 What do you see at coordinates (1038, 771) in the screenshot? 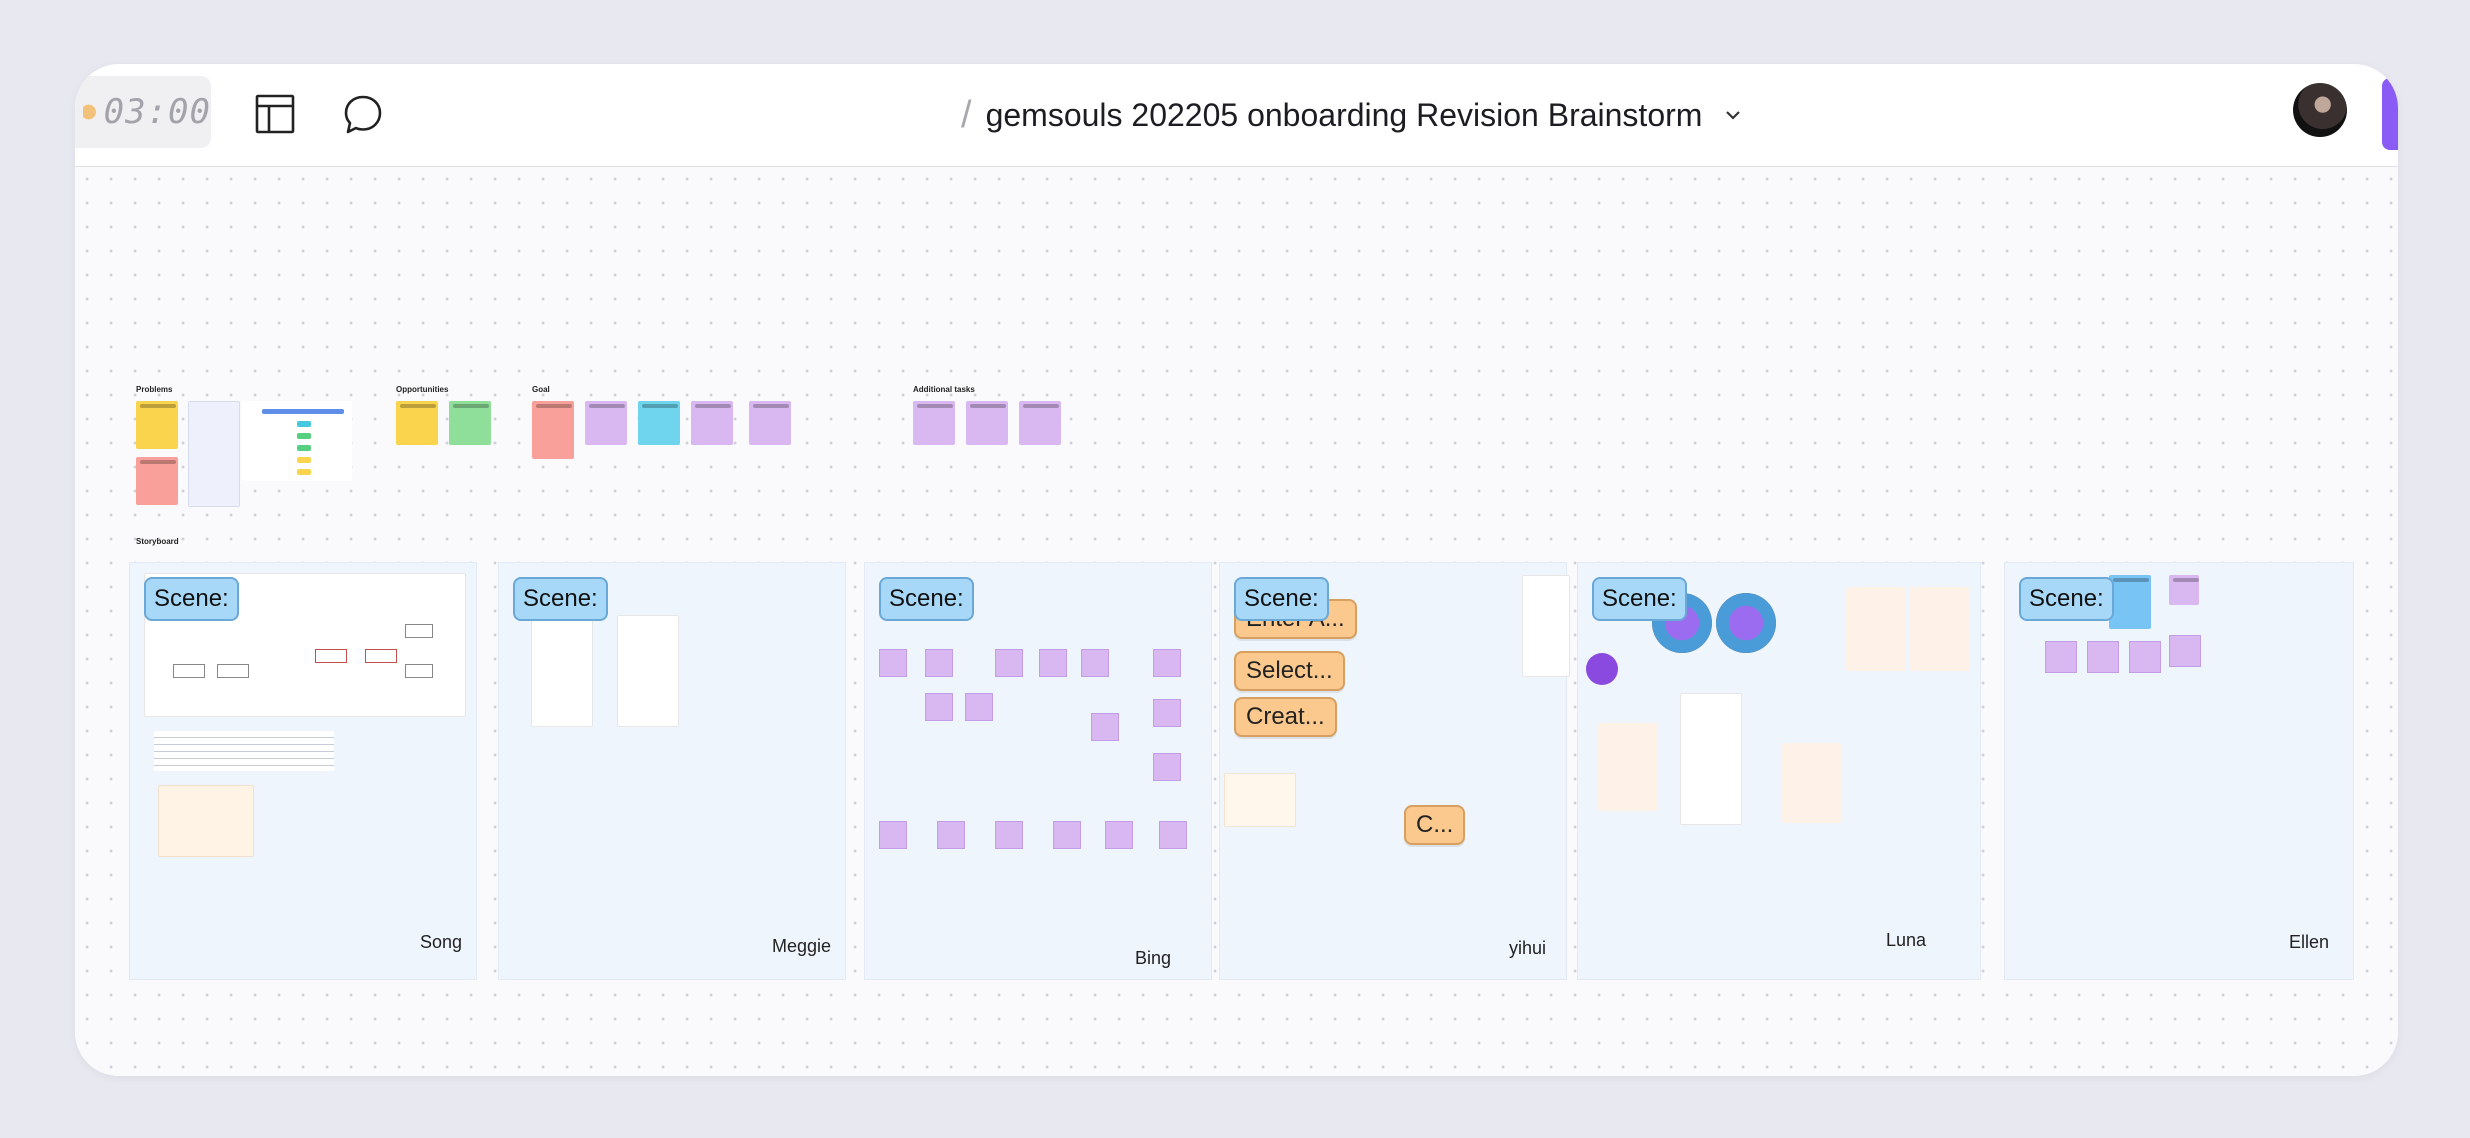
I see `storyboard-frame-bing: Scene: Bing` at bounding box center [1038, 771].